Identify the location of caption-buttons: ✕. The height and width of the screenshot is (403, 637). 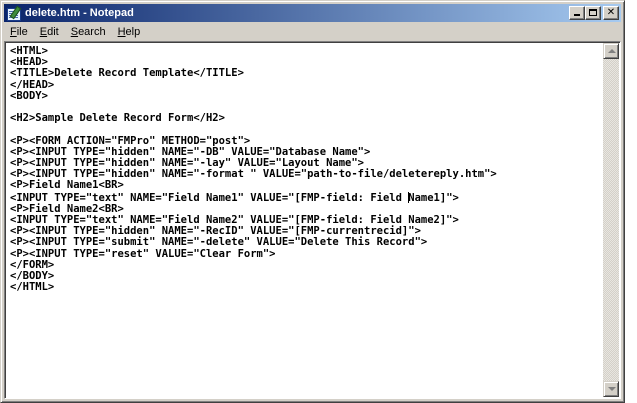
(594, 13).